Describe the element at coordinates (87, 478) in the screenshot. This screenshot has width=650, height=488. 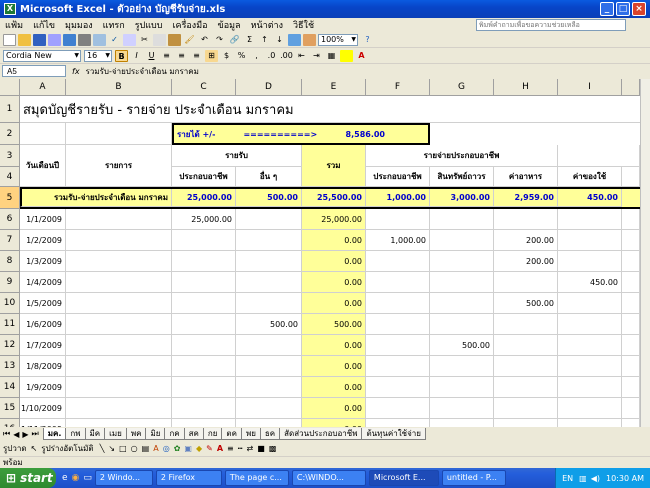
I see `desktop-quicklaunch-icon: ▭` at that location.